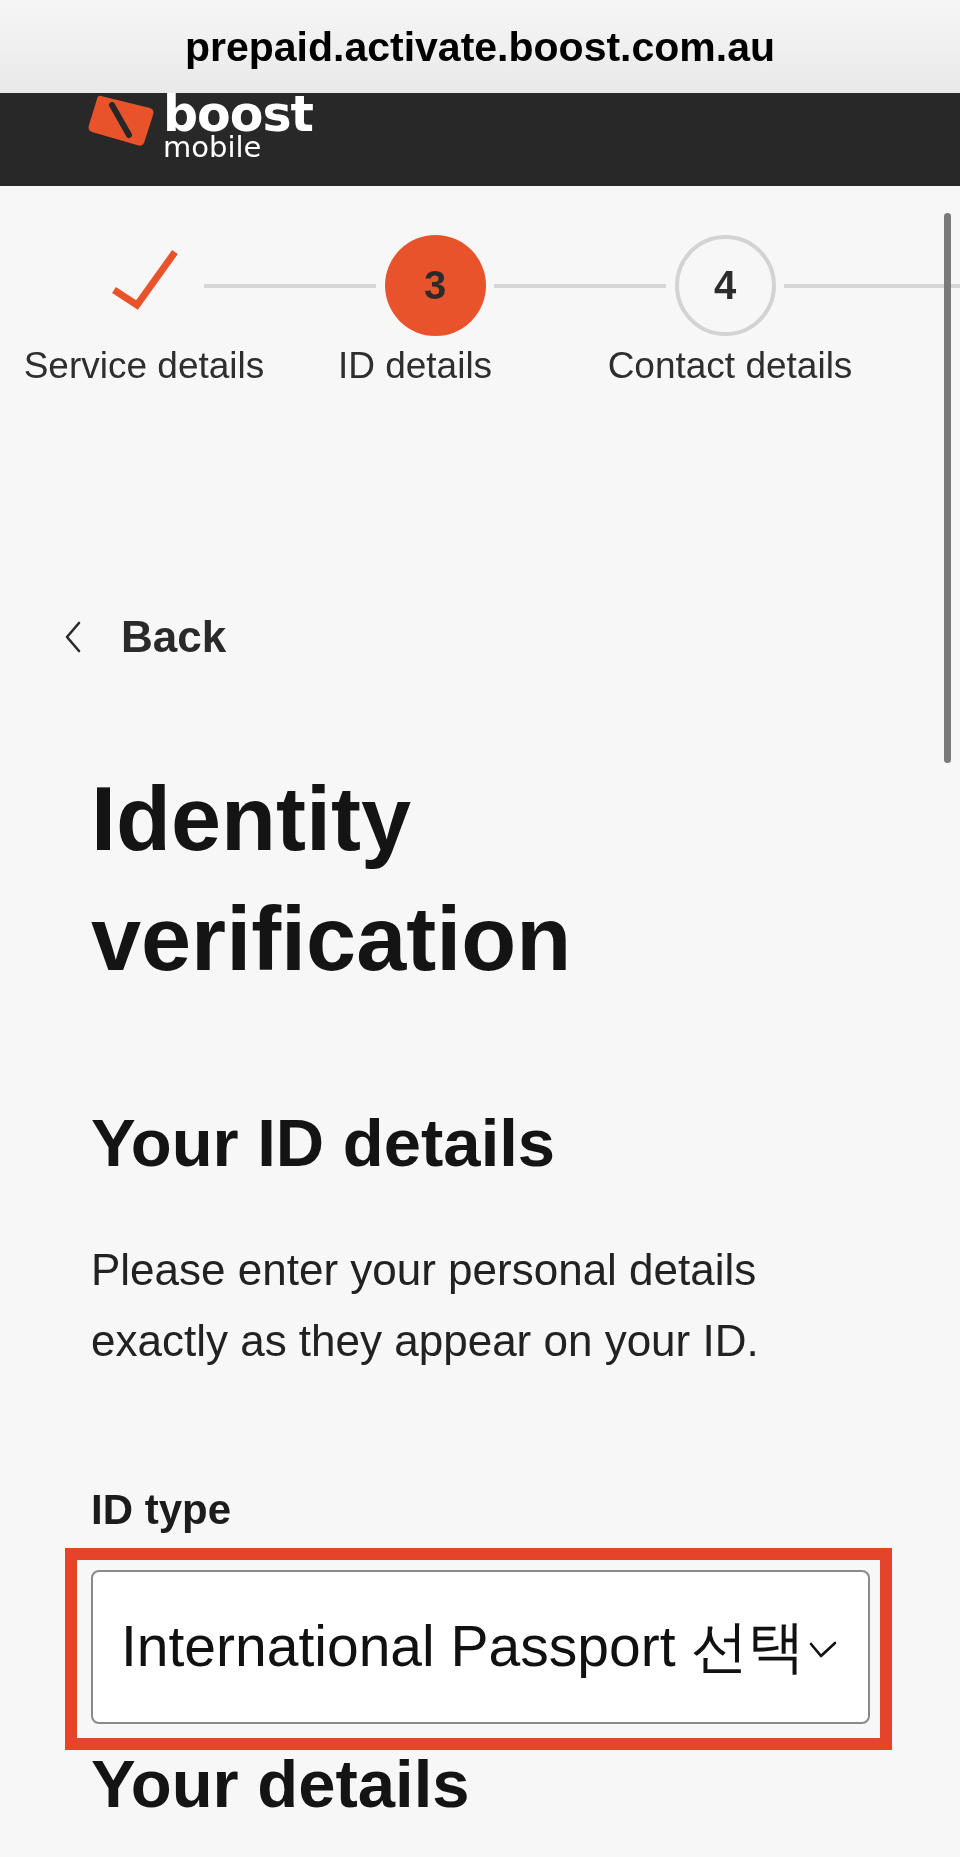 This screenshot has height=1857, width=960. What do you see at coordinates (145, 278) in the screenshot?
I see `check-icon` at bounding box center [145, 278].